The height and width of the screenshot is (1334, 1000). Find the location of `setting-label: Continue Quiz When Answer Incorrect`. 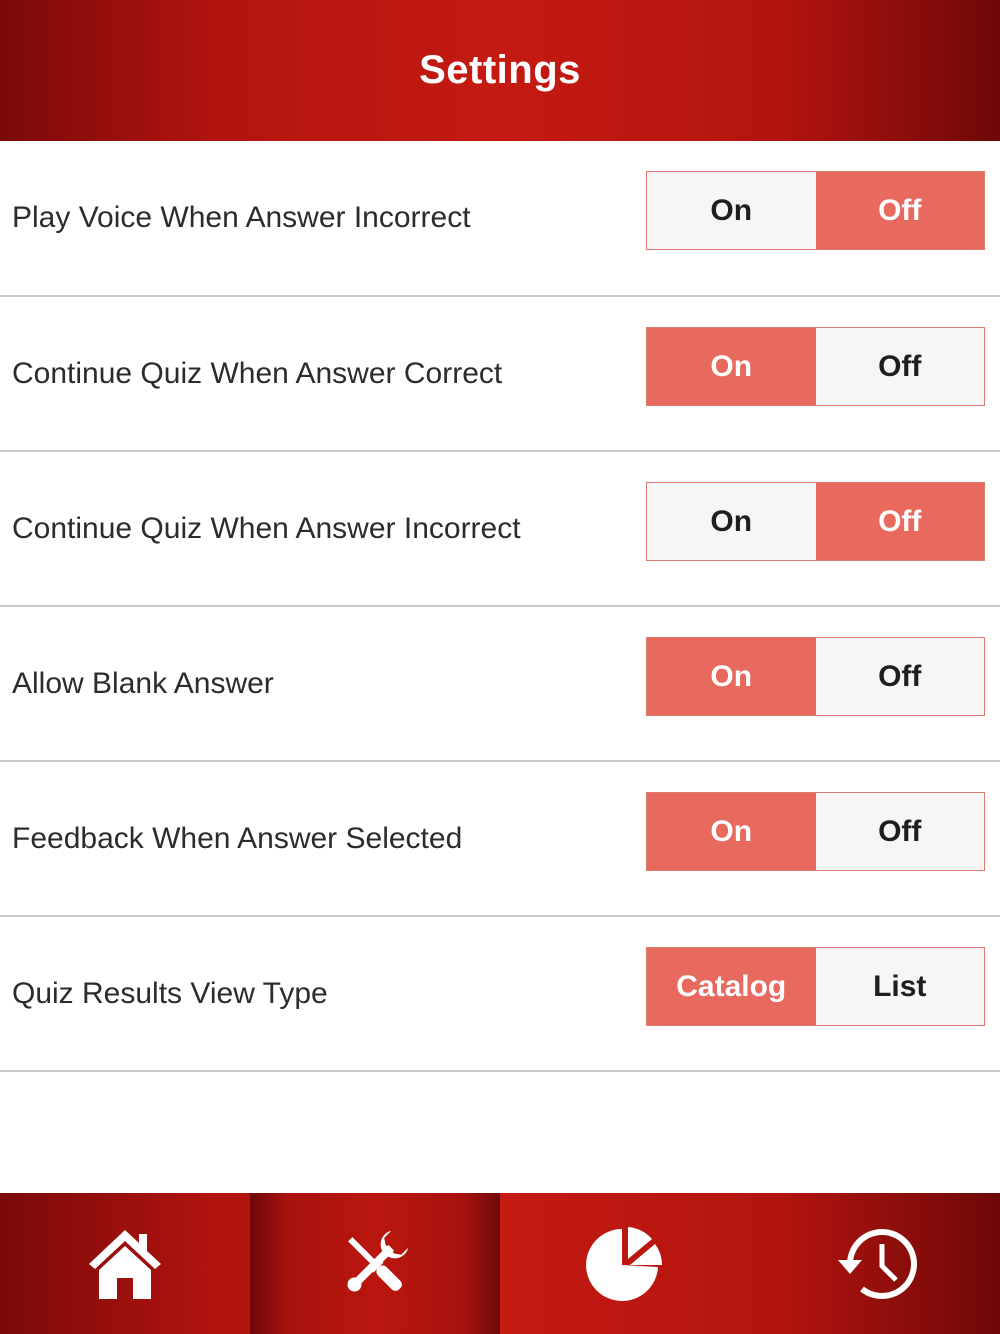

setting-label: Continue Quiz When Answer Incorrect is located at coordinates (266, 528).